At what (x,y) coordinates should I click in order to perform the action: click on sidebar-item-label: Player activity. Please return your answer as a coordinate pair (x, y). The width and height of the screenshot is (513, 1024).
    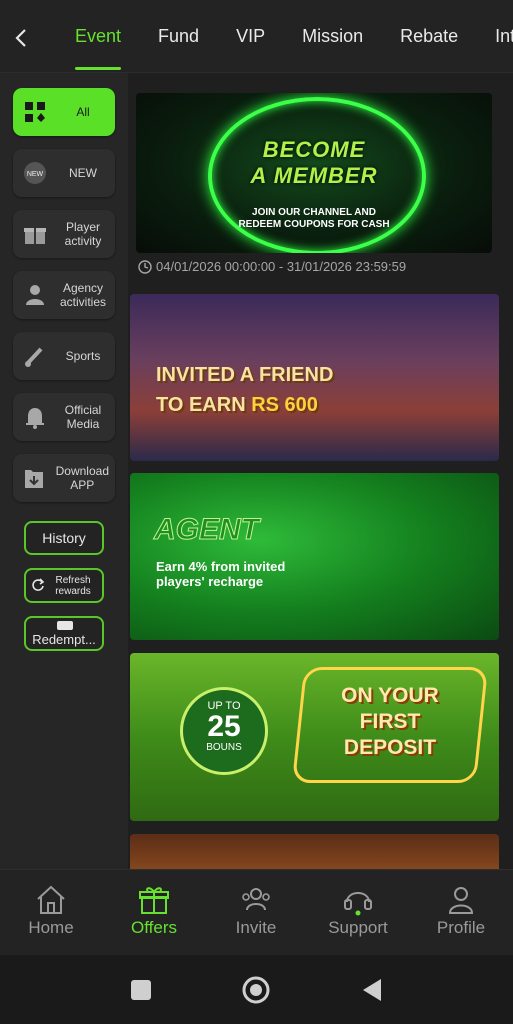
    Looking at the image, I should click on (83, 234).